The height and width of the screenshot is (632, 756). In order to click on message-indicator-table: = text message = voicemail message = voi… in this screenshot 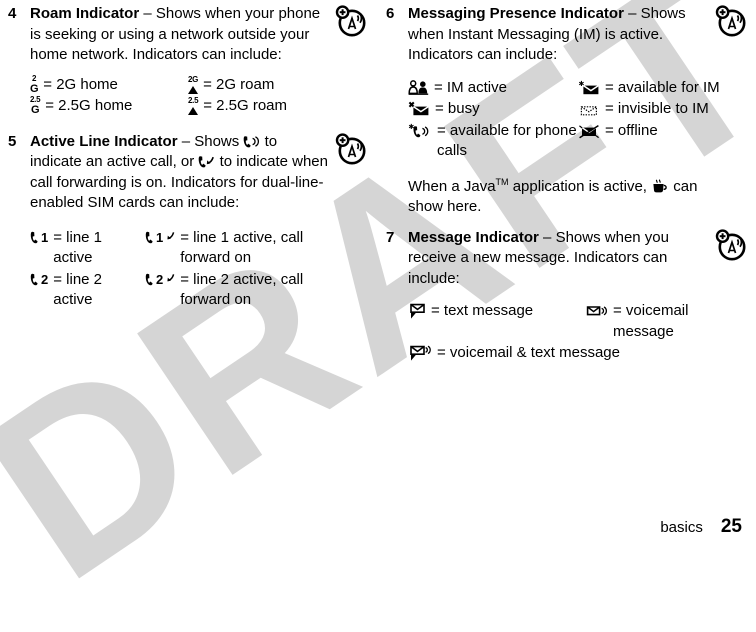, I will do `click(578, 333)`.